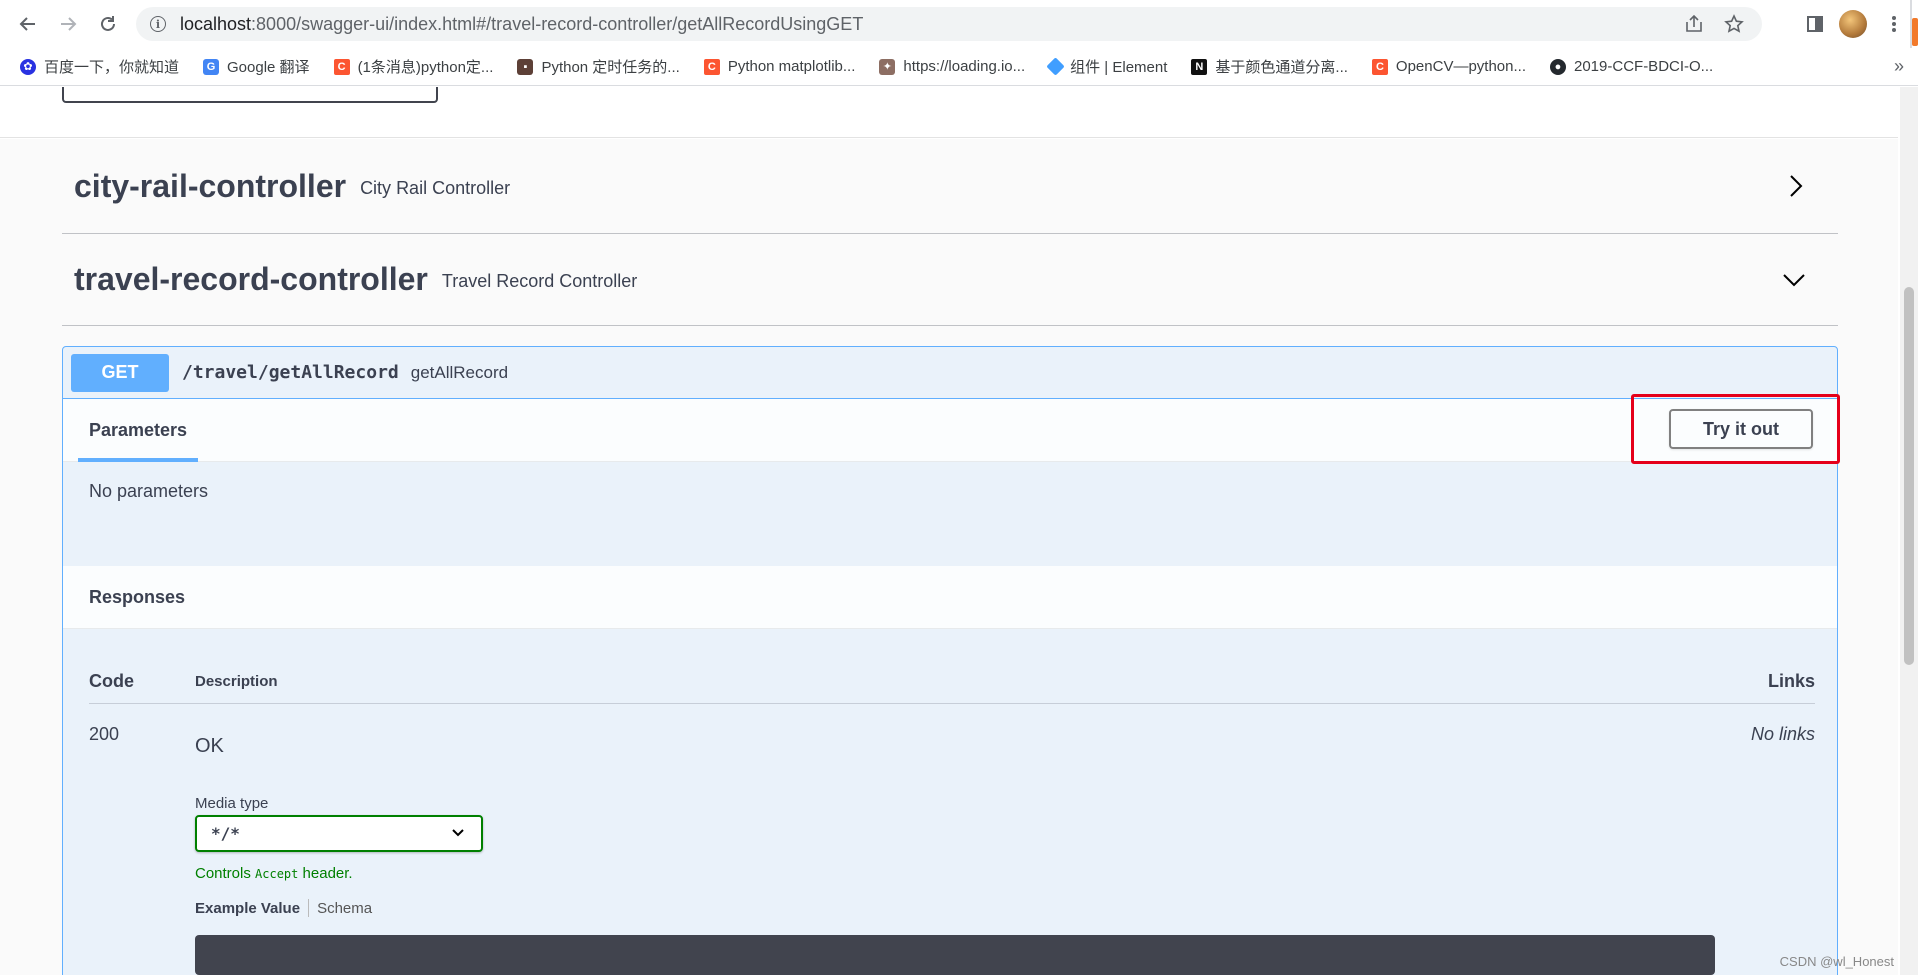  I want to click on tab-schema: Schema, so click(344, 908).